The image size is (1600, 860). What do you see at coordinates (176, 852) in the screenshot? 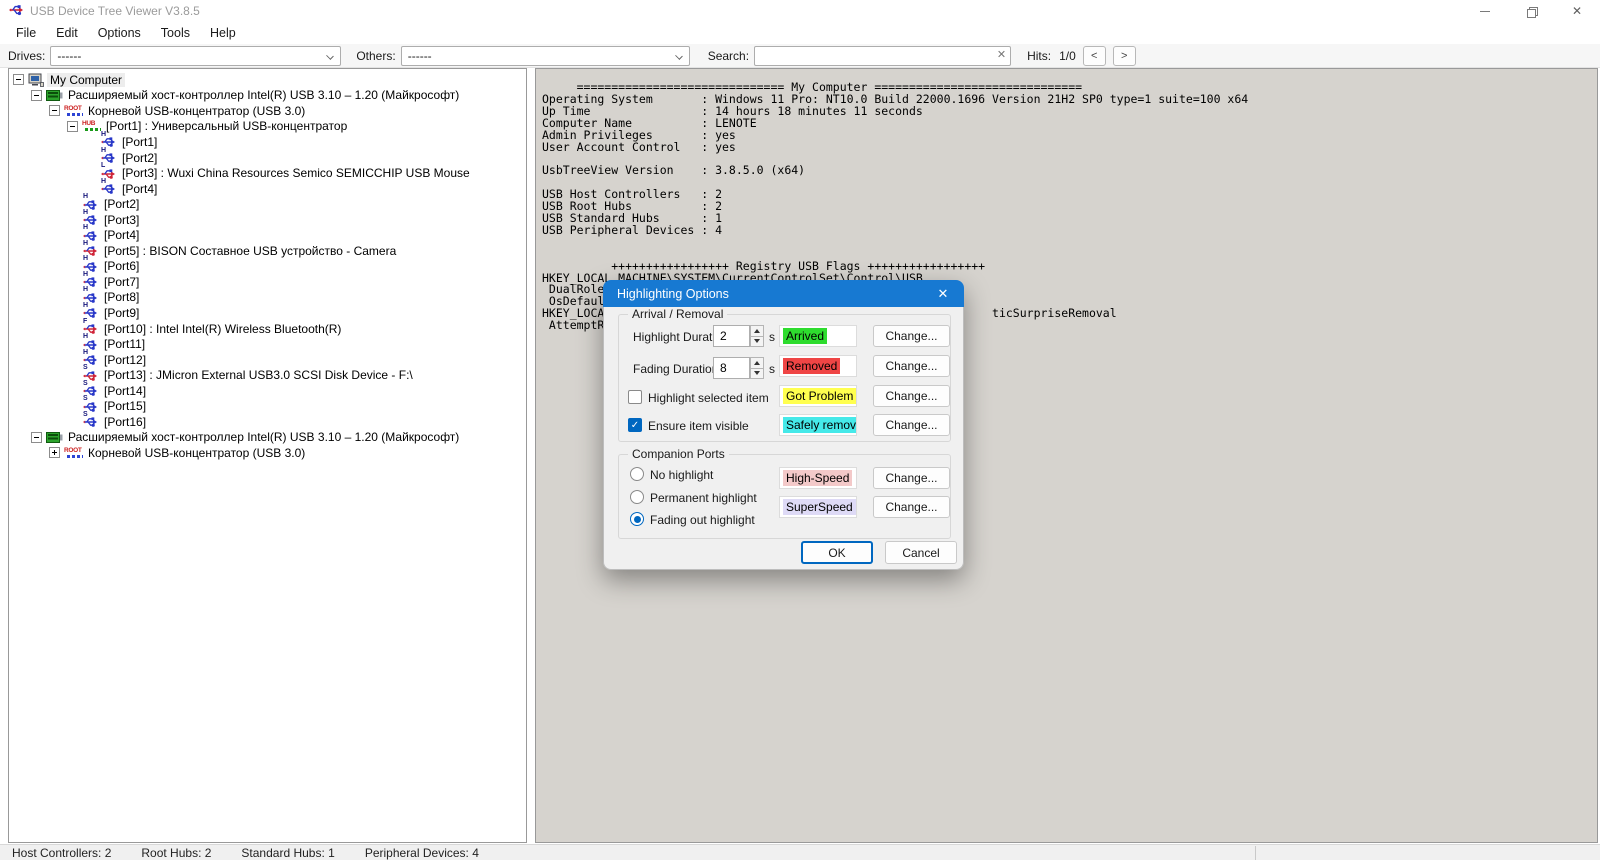
I see `status-root-hubs: Root Hubs: 2` at bounding box center [176, 852].